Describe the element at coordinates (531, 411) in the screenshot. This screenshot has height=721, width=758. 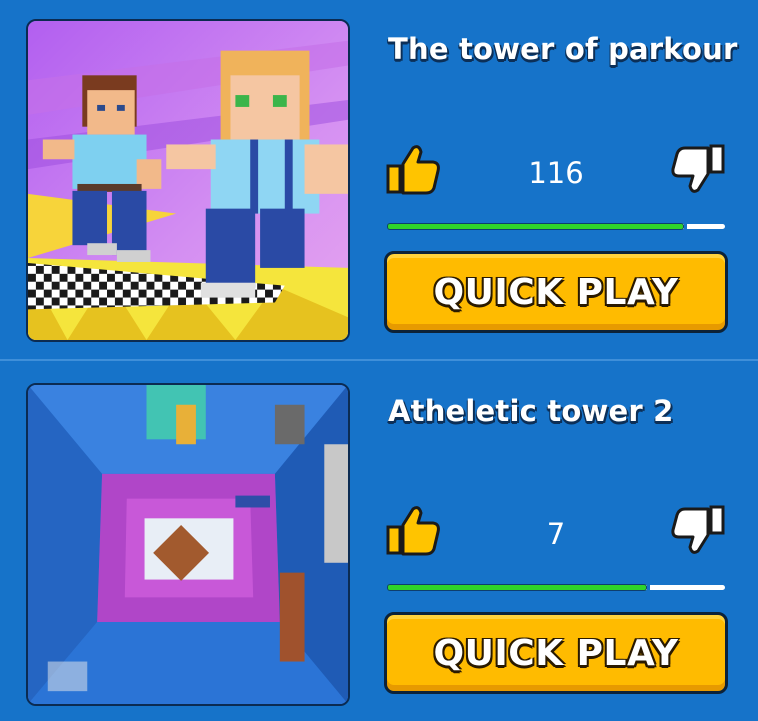
I see `game-title: Atheletic tower 2` at that location.